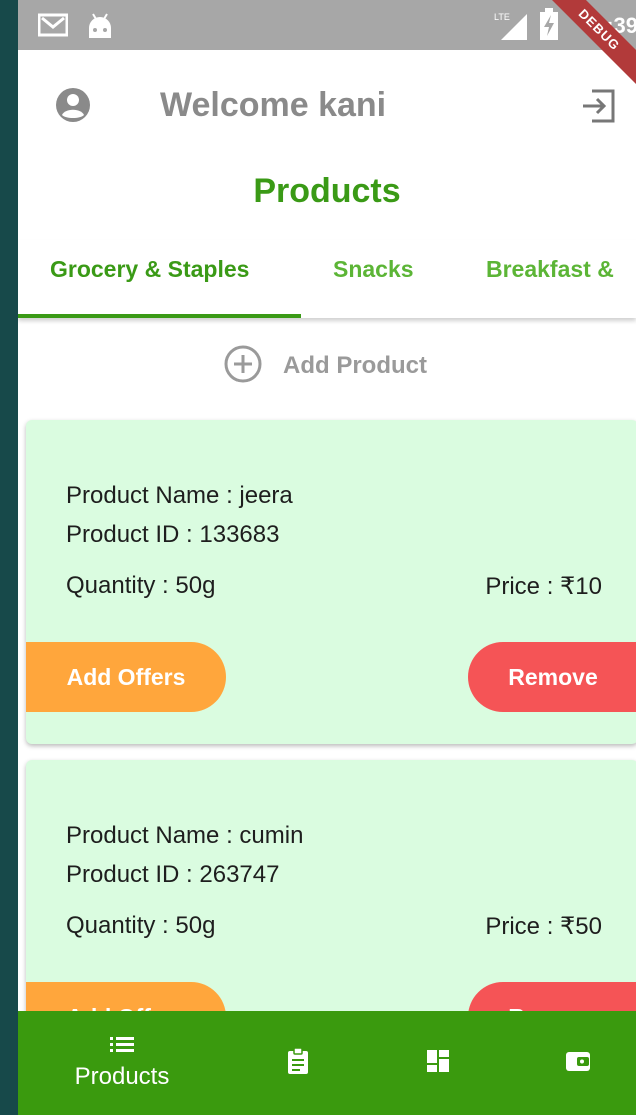  I want to click on nav-item-wallet, so click(578, 1063).